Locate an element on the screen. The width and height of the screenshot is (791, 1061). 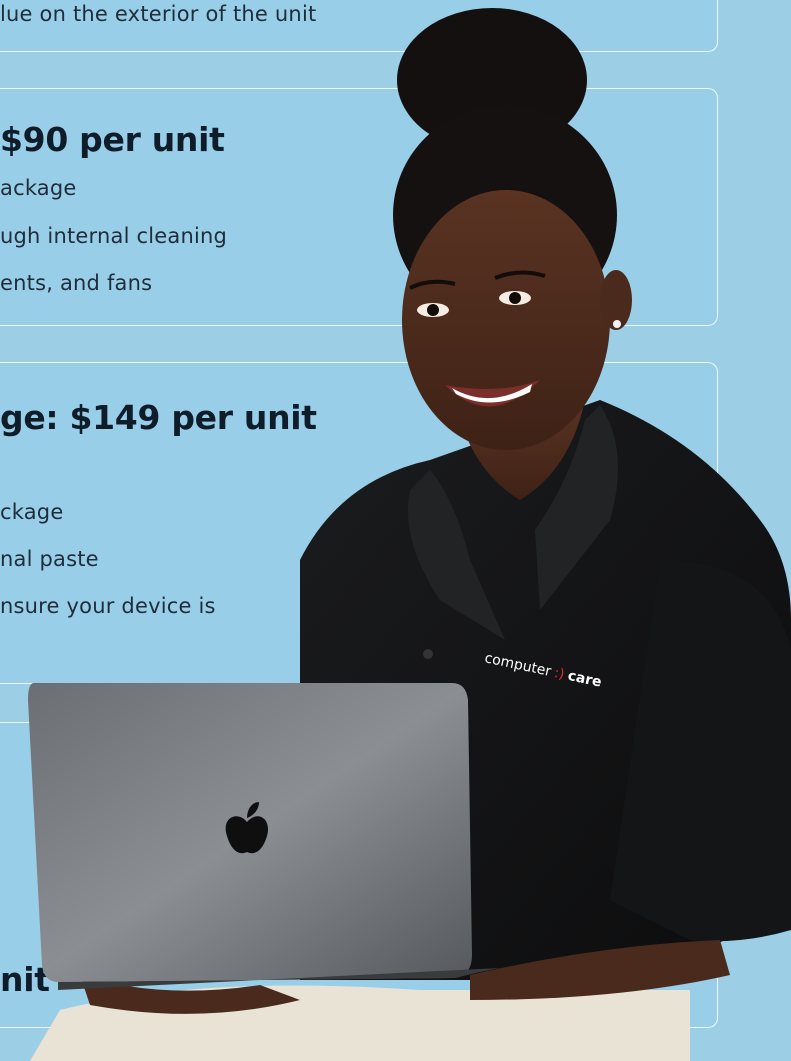
shirt-button is located at coordinates (428, 654).